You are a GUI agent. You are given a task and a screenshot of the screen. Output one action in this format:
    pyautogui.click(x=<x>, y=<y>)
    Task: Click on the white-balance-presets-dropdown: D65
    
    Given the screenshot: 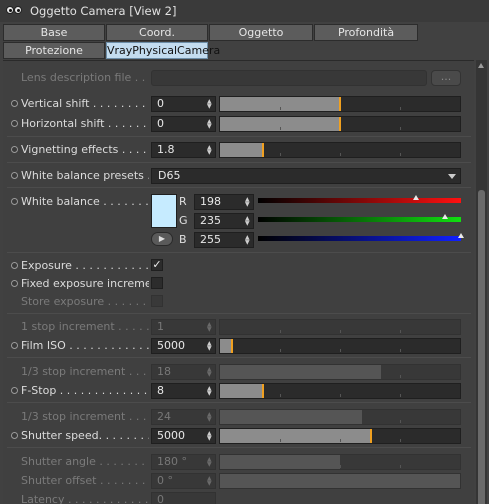 What is the action you would take?
    pyautogui.click(x=306, y=176)
    